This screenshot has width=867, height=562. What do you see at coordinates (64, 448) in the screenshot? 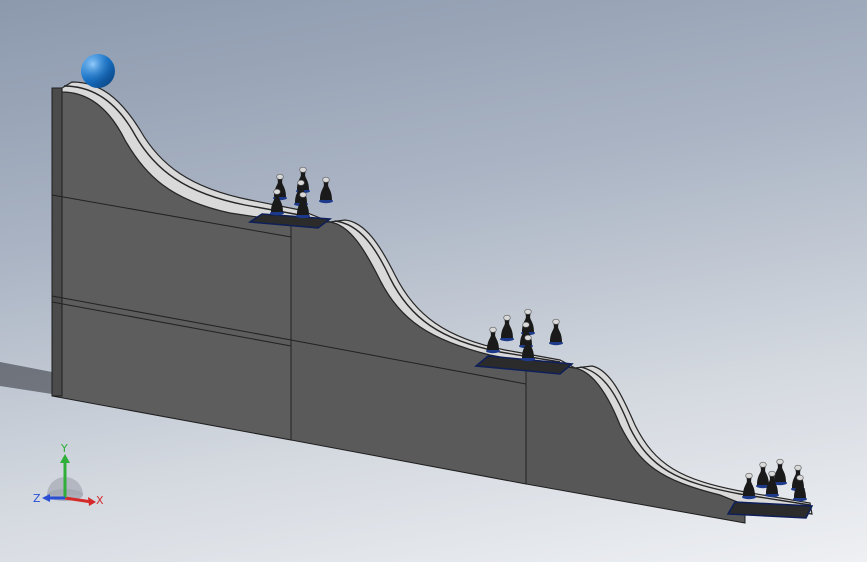
I see `y-axis-label: Y` at bounding box center [64, 448].